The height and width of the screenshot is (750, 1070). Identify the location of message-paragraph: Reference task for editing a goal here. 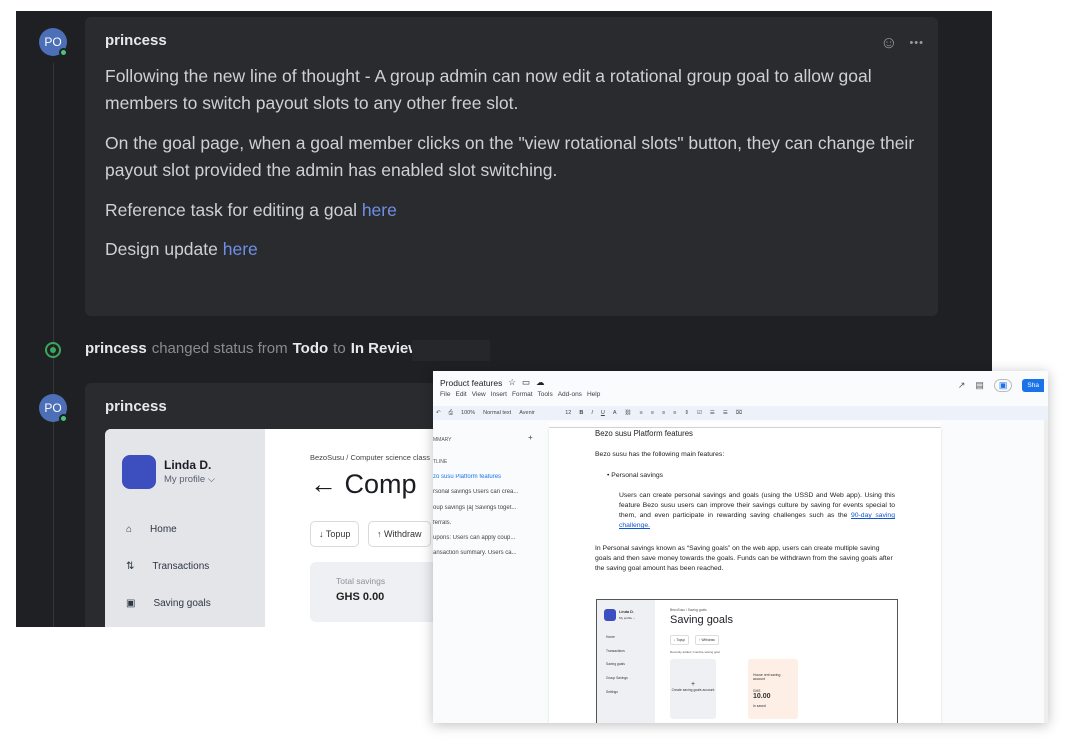
(517, 210).